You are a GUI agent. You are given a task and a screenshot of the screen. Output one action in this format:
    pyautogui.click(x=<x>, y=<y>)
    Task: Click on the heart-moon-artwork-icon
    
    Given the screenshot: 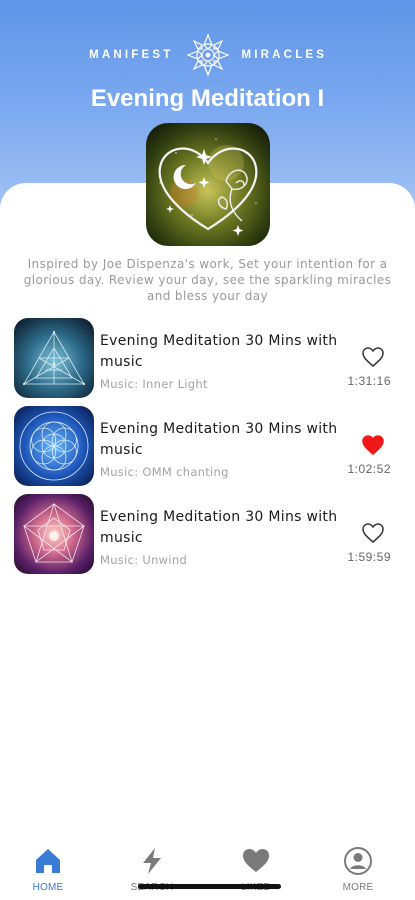 What is the action you would take?
    pyautogui.click(x=208, y=184)
    